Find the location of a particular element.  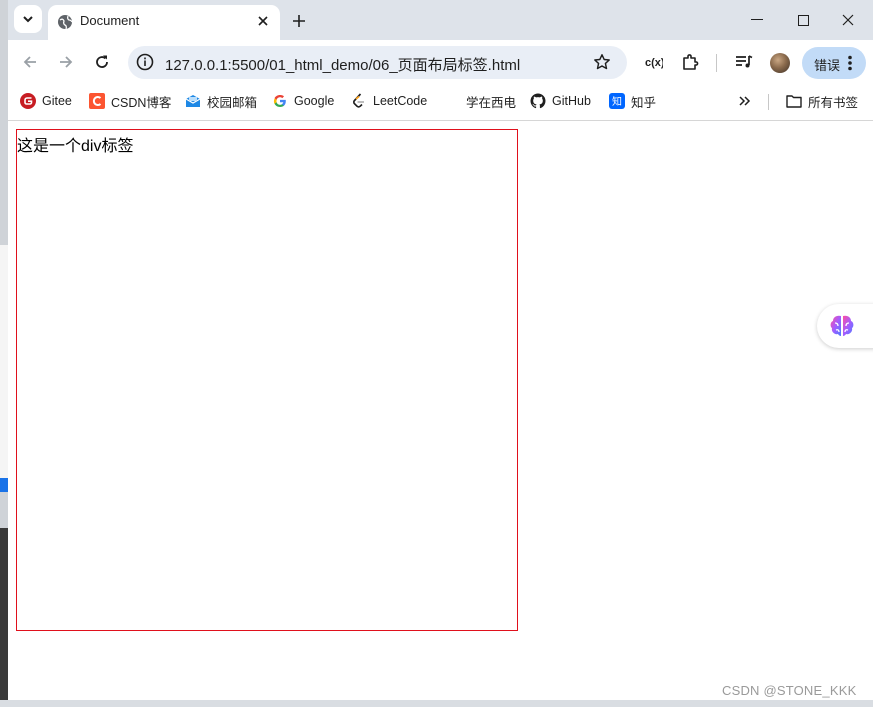

bookmark-label: CSDN博客 is located at coordinates (141, 102).